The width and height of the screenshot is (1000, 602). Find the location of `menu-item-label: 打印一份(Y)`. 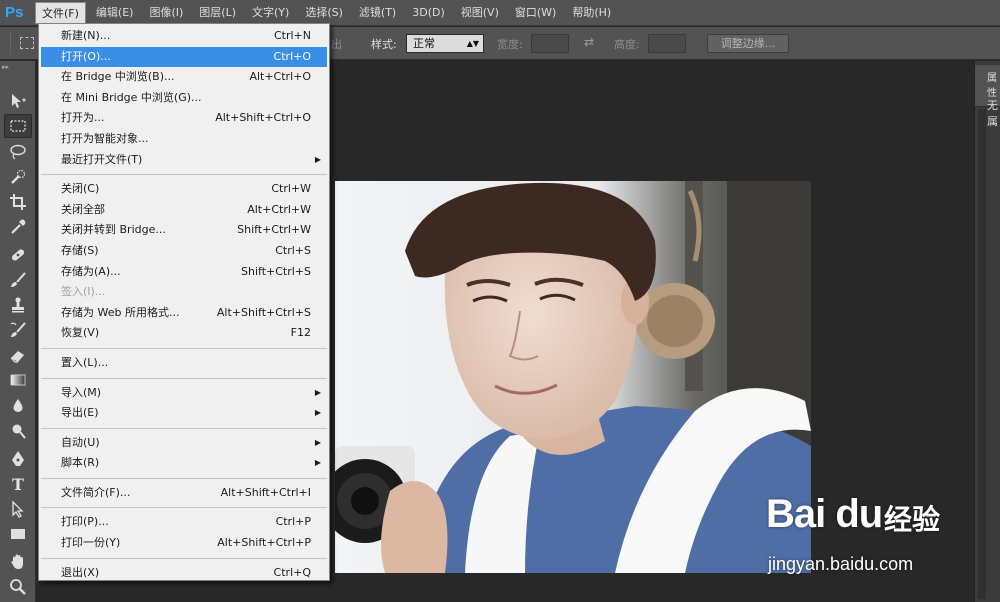

menu-item-label: 打印一份(Y) is located at coordinates (91, 543).